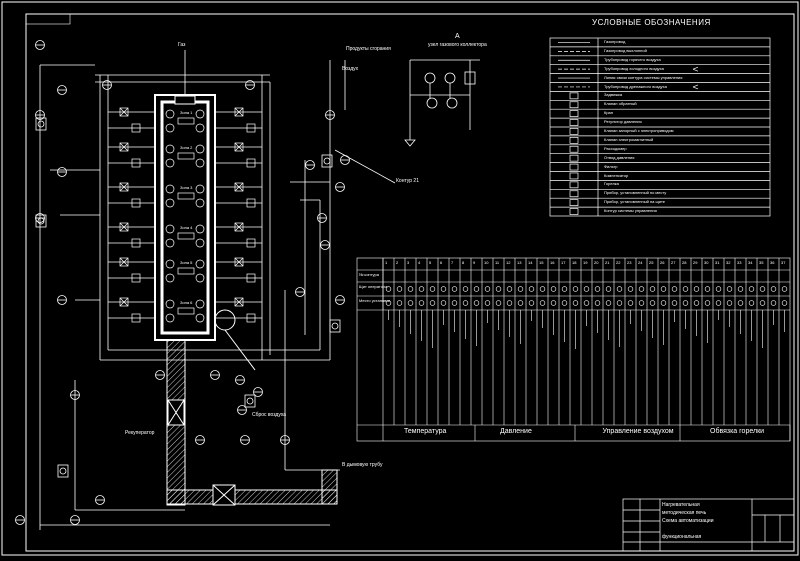 This screenshot has height=561, width=800. Describe the element at coordinates (463, 262) in the screenshot. I see `table-column-number: 8` at that location.